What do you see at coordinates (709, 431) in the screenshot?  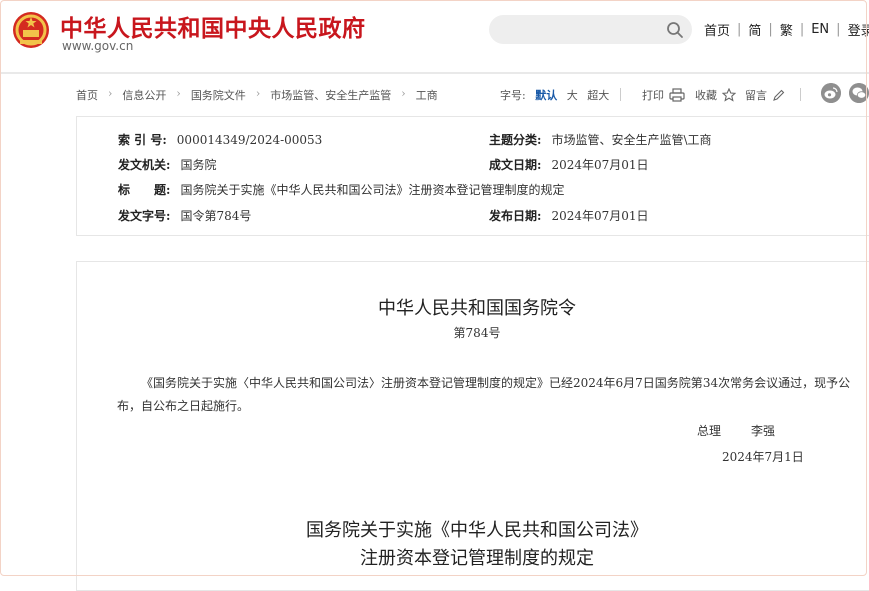 I see `signer-title: 总理` at bounding box center [709, 431].